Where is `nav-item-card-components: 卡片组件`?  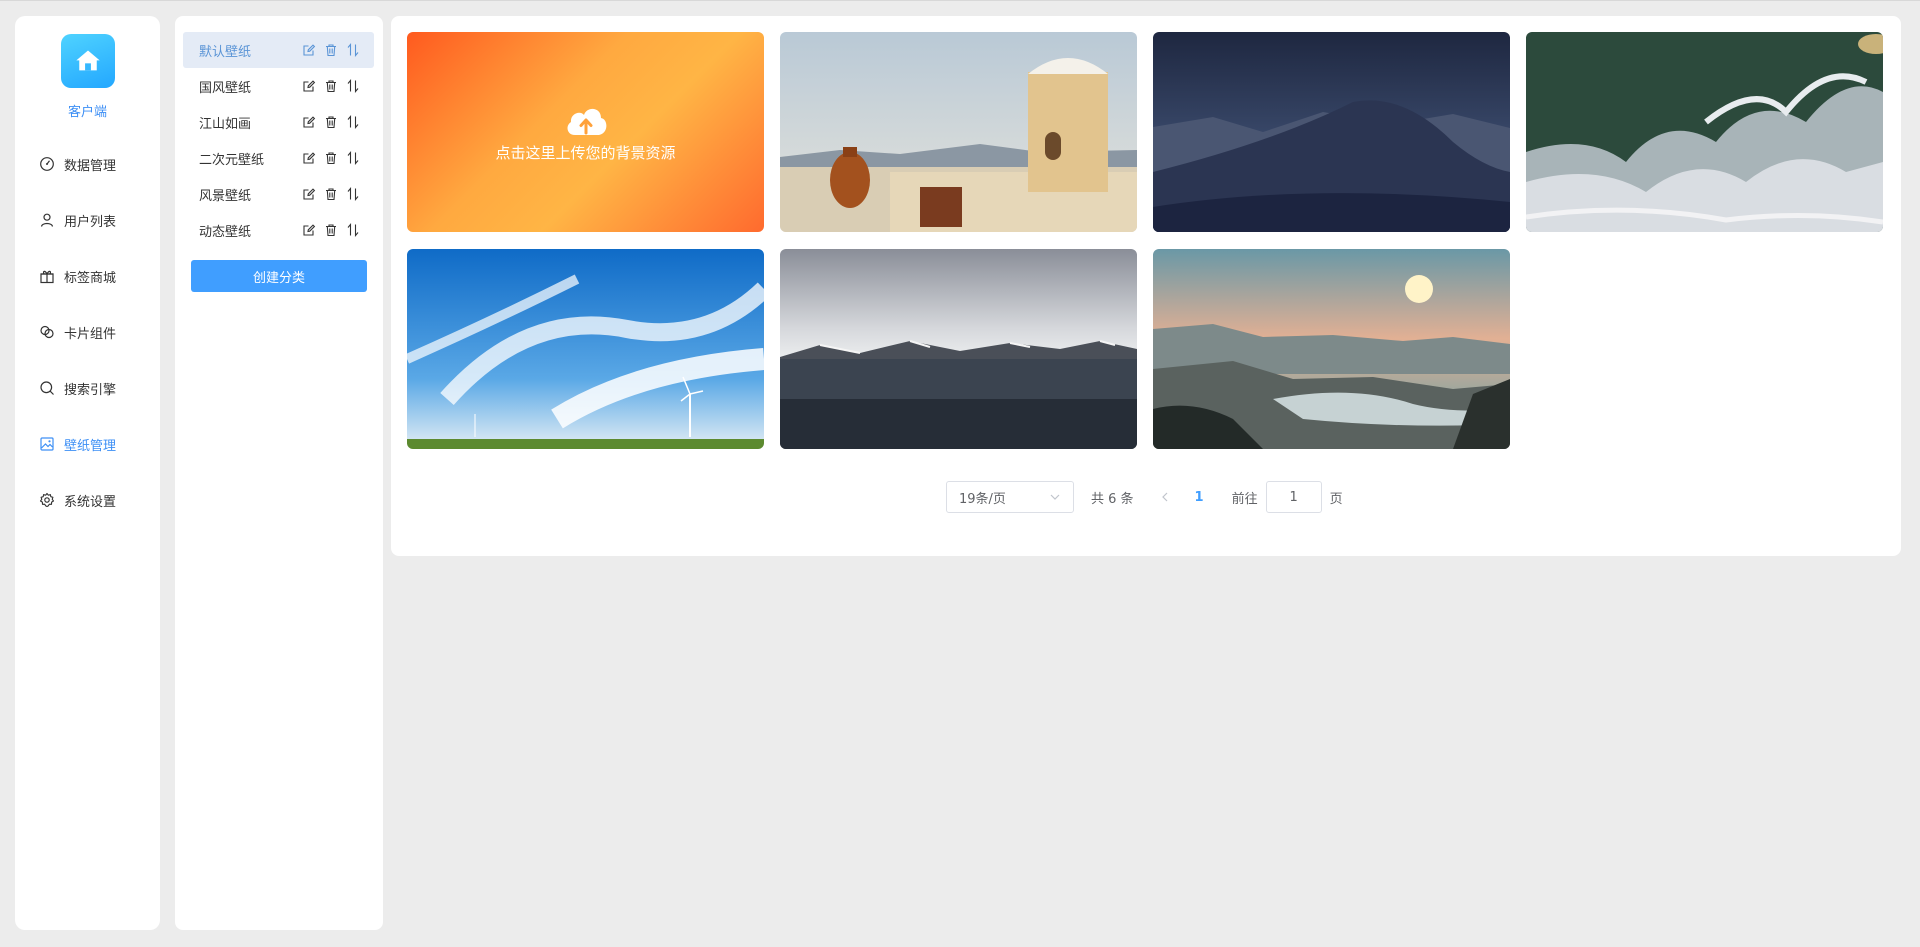 nav-item-card-components: 卡片组件 is located at coordinates (87, 332).